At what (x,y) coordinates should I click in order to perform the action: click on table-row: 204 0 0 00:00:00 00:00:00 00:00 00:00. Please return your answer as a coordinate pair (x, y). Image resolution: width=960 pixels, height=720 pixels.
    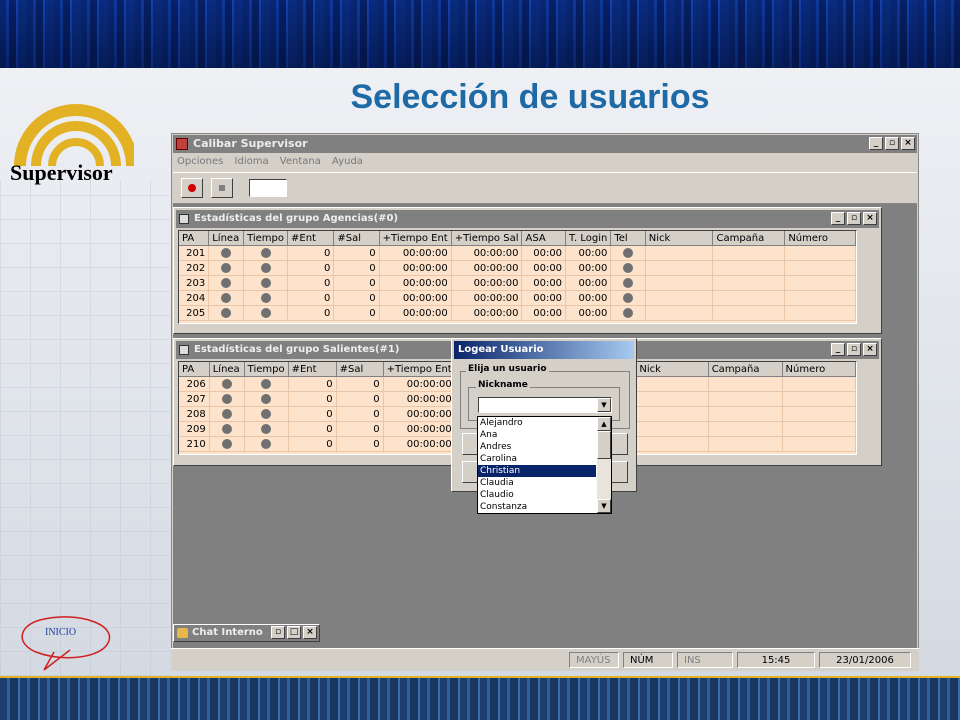
    Looking at the image, I should click on (517, 298).